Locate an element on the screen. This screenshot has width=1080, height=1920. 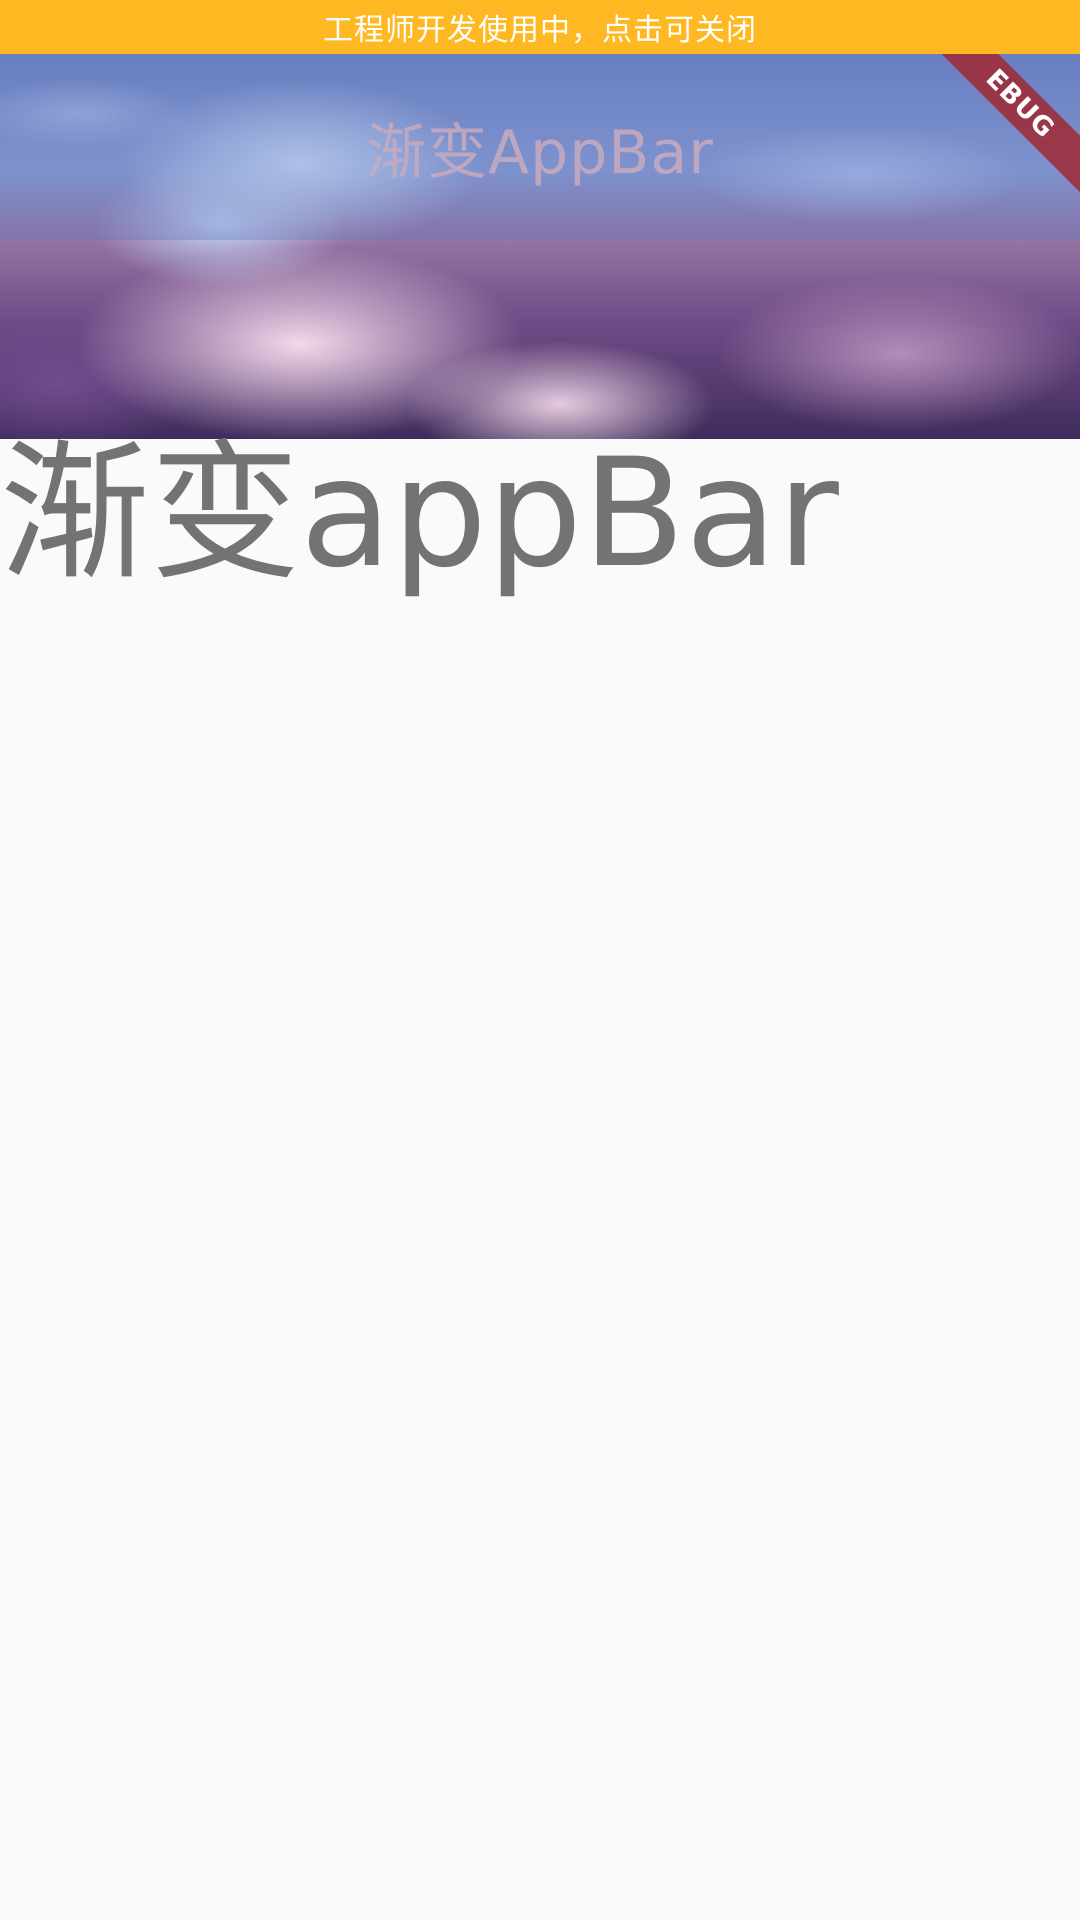
debug-ribbon-label: EBUG is located at coordinates (1010, 124).